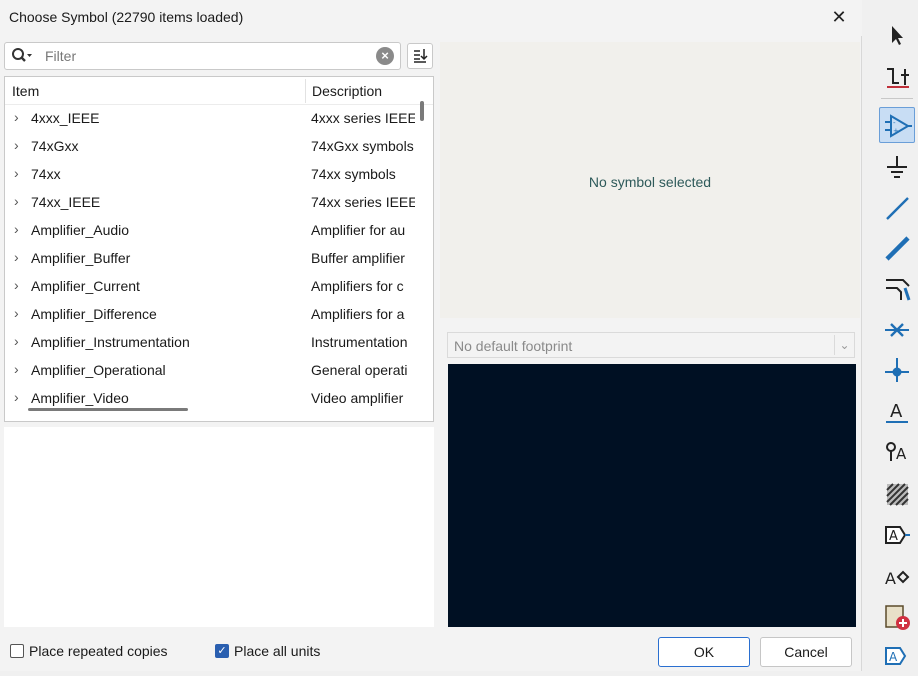 This screenshot has width=918, height=676. Describe the element at coordinates (212, 258) in the screenshot. I see `tree-row: › Amplifier_Buffer Buffer amplifier` at that location.